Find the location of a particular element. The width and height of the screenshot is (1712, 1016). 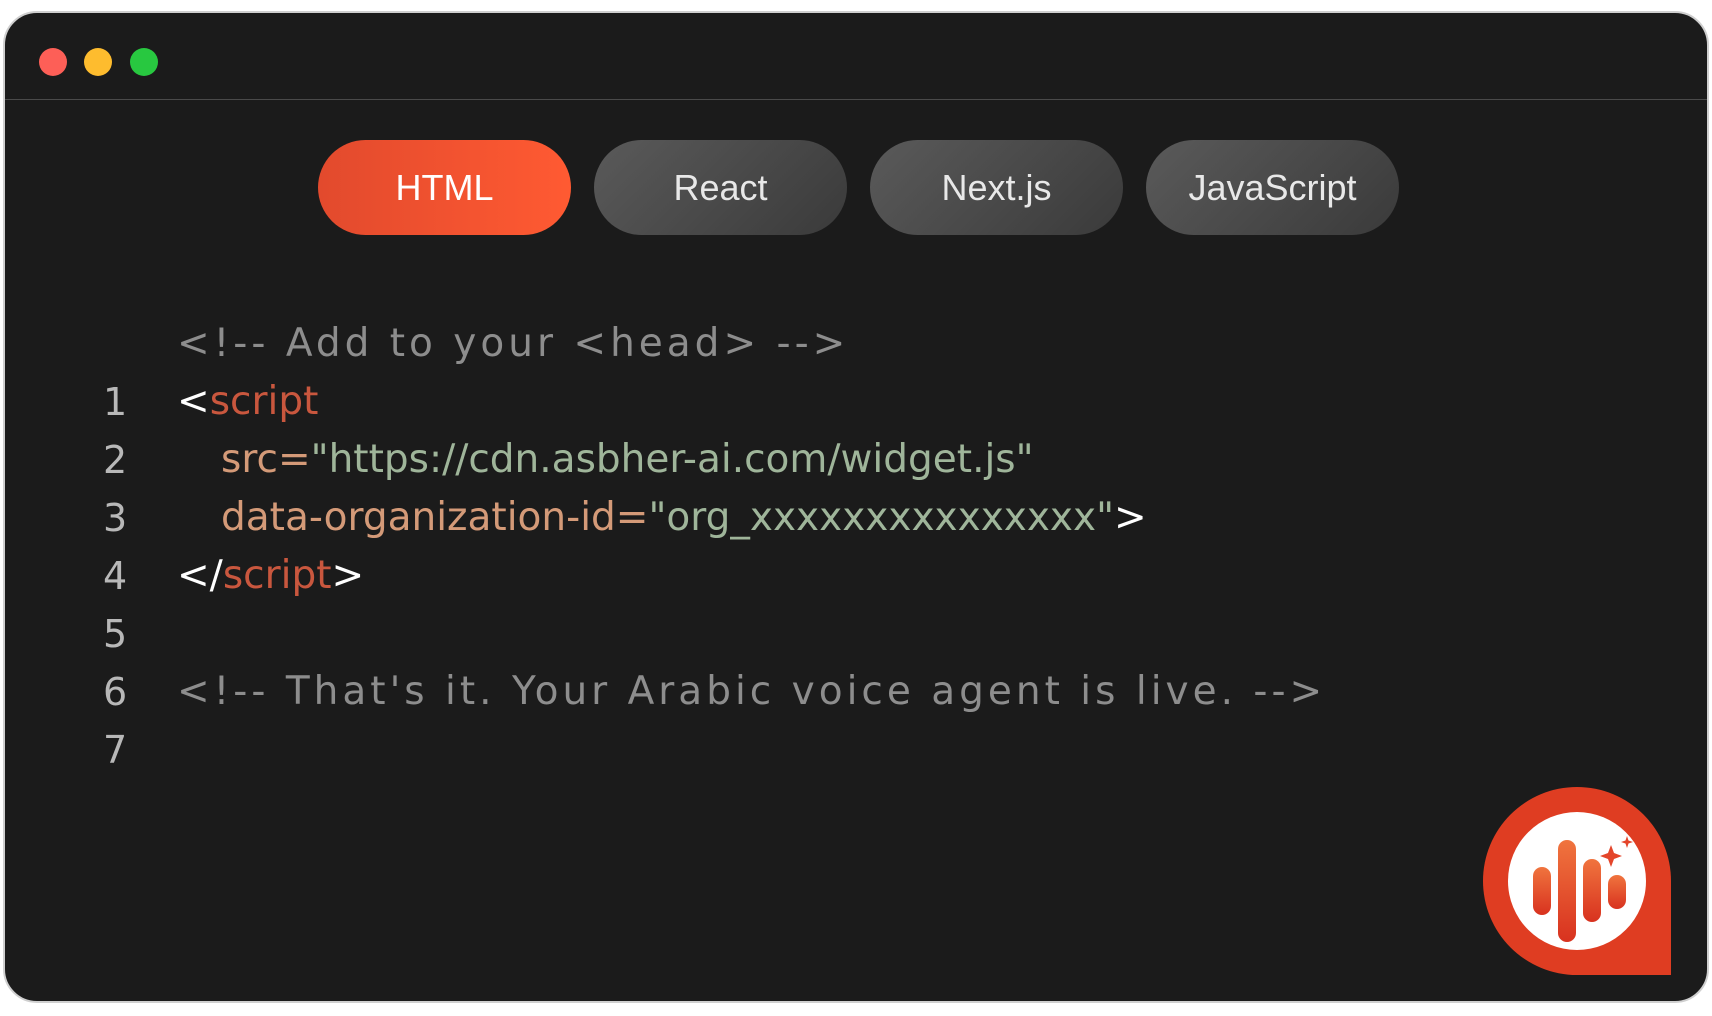

line-number: 7 is located at coordinates (115, 750).